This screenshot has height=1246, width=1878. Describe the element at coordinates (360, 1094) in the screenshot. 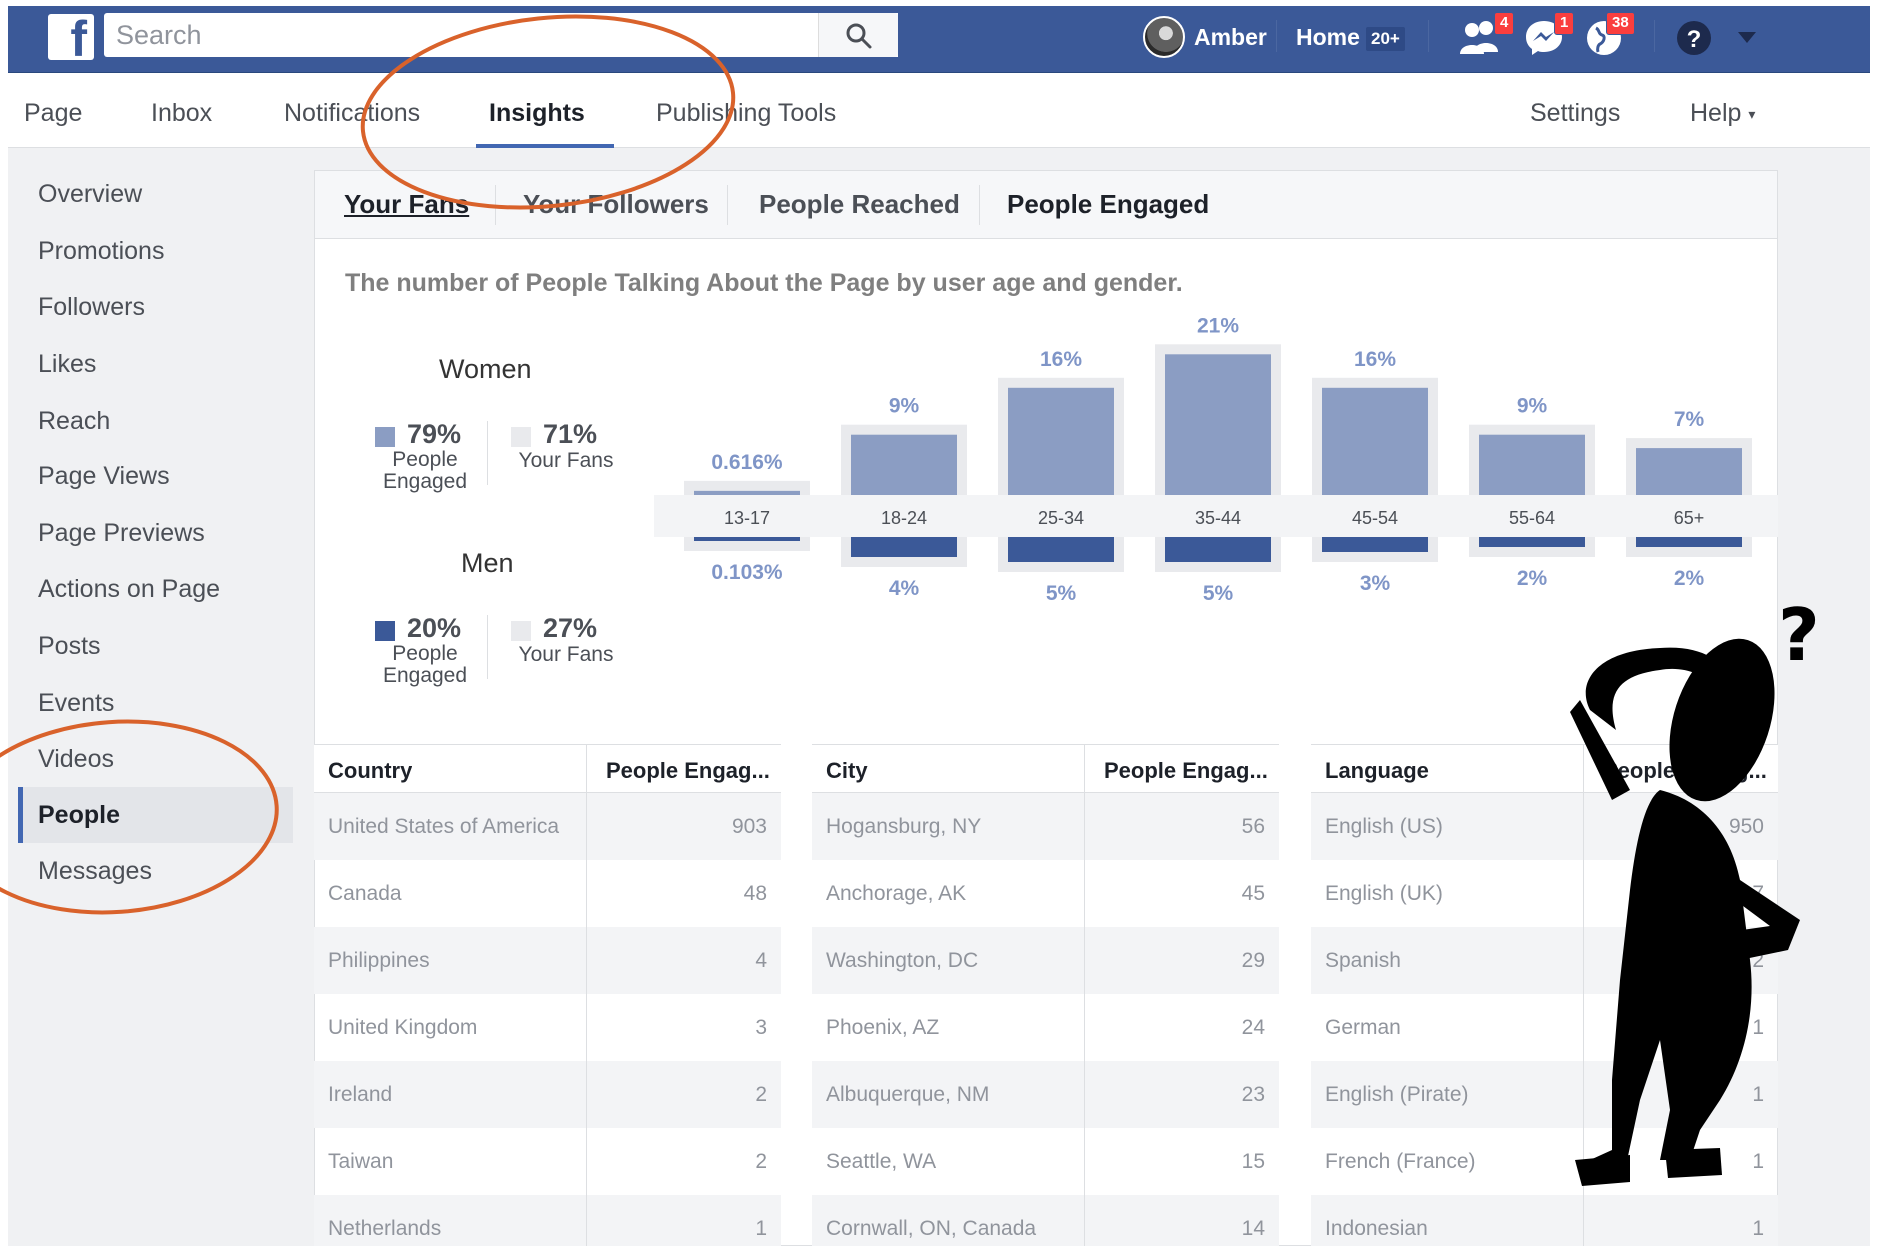

I see `table-cell-name: Ireland` at that location.